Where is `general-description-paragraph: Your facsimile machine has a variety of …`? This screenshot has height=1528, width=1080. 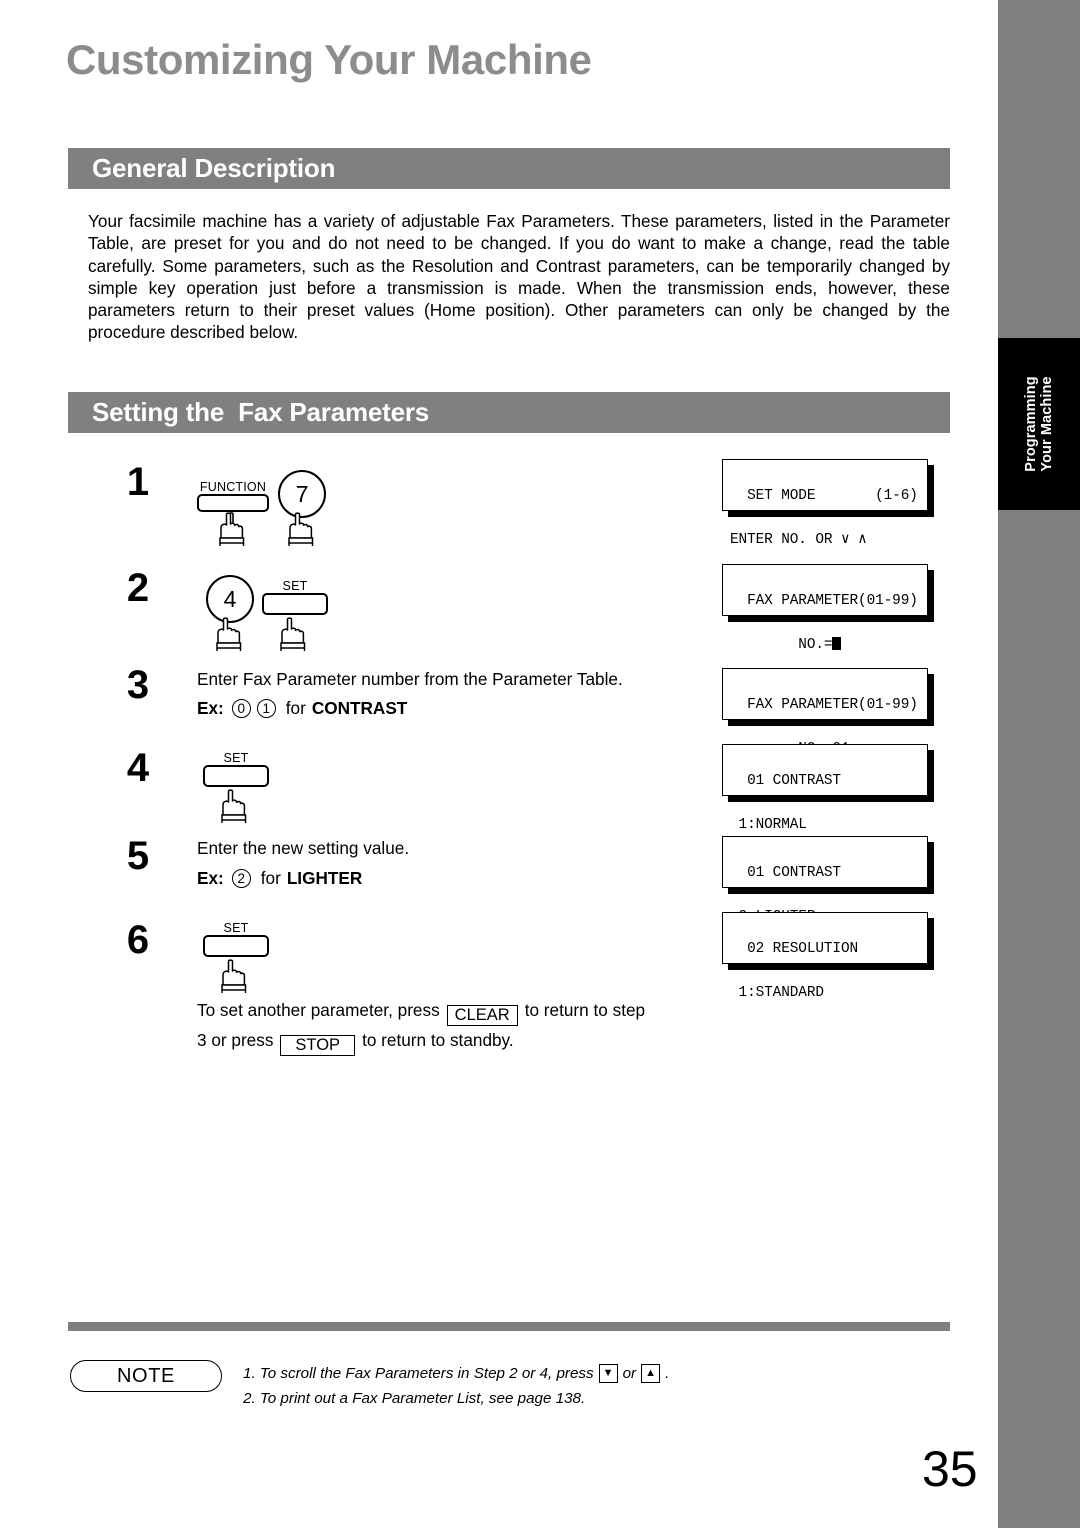
general-description-paragraph: Your facsimile machine has a variety of … is located at coordinates (519, 277).